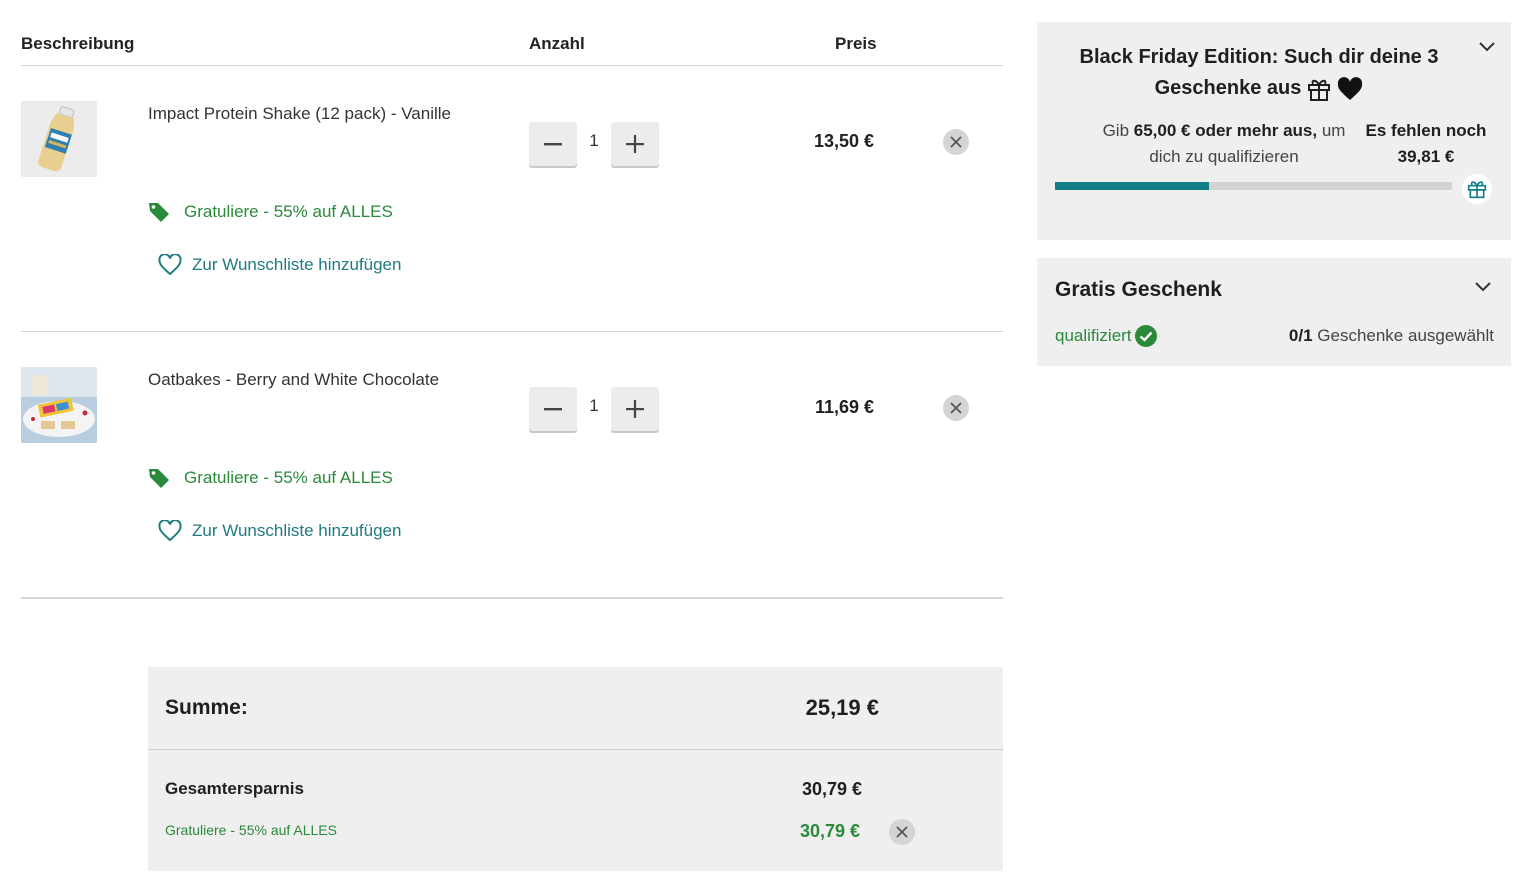  I want to click on gift-selection-count: 0/1 Geschenke ausgewählt, so click(1391, 336).